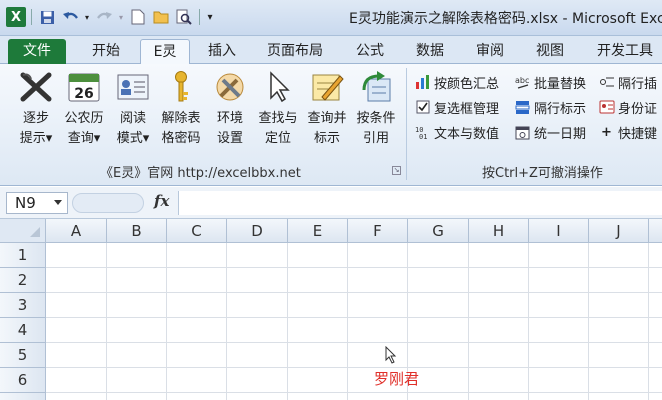  I want to click on select-all-corner, so click(23, 231).